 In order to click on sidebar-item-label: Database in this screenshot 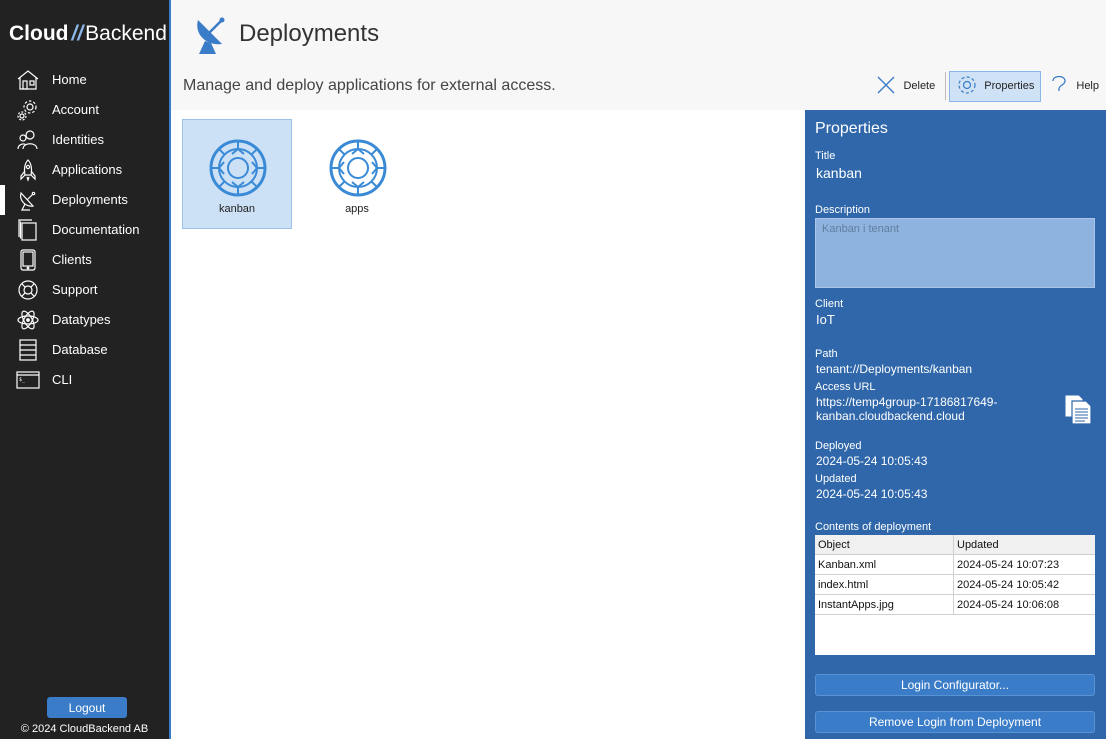, I will do `click(80, 349)`.